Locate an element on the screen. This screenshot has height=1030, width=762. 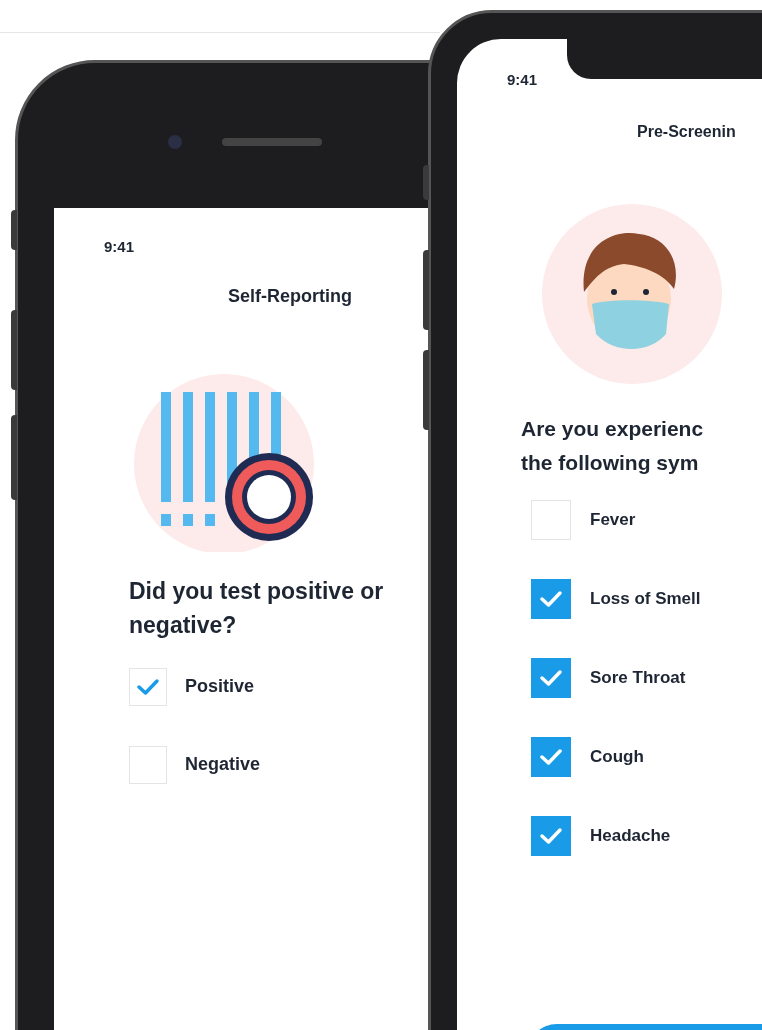
option-label: Headache is located at coordinates (630, 835).